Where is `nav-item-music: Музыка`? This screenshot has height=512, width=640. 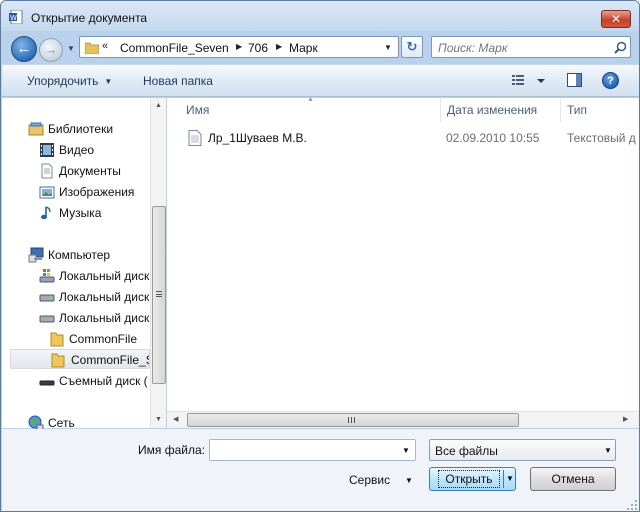 nav-item-music: Музыка is located at coordinates (94, 213).